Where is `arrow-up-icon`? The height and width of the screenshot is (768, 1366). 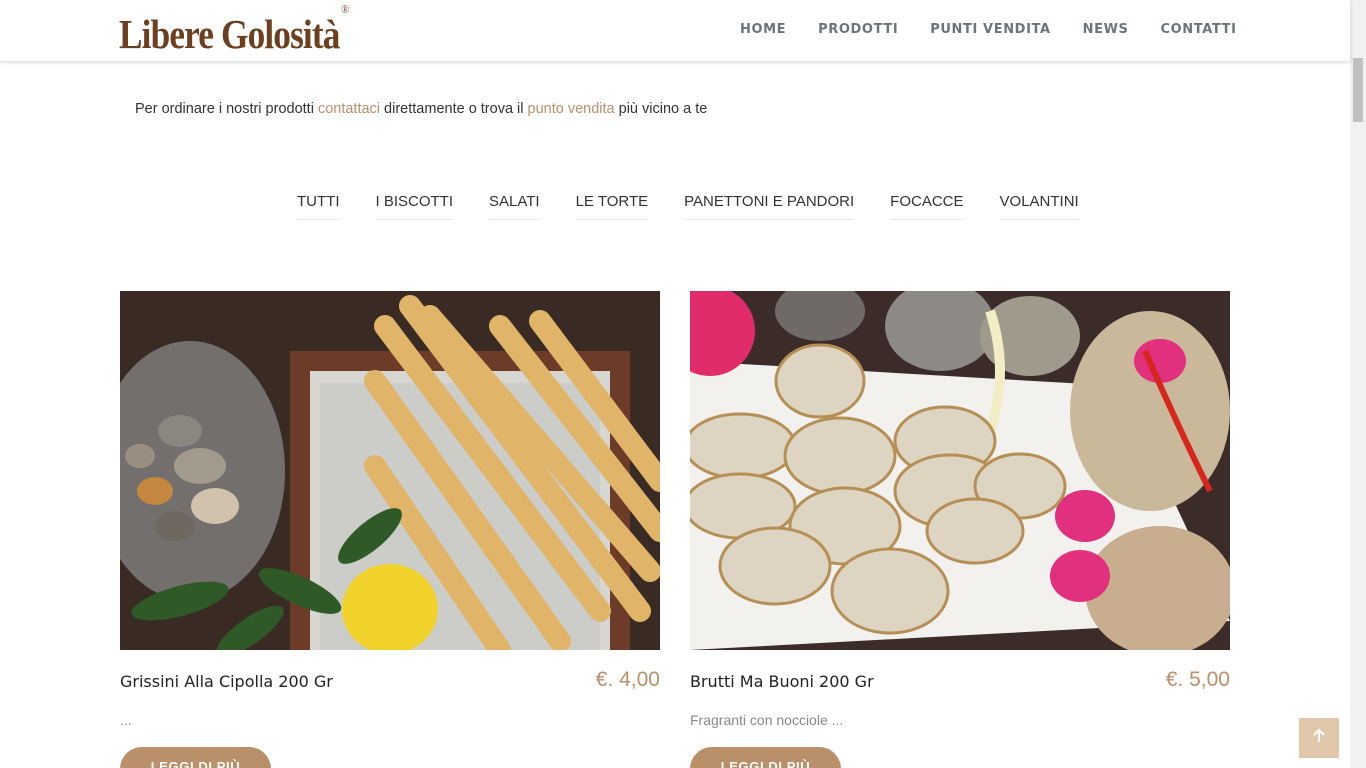 arrow-up-icon is located at coordinates (1319, 738).